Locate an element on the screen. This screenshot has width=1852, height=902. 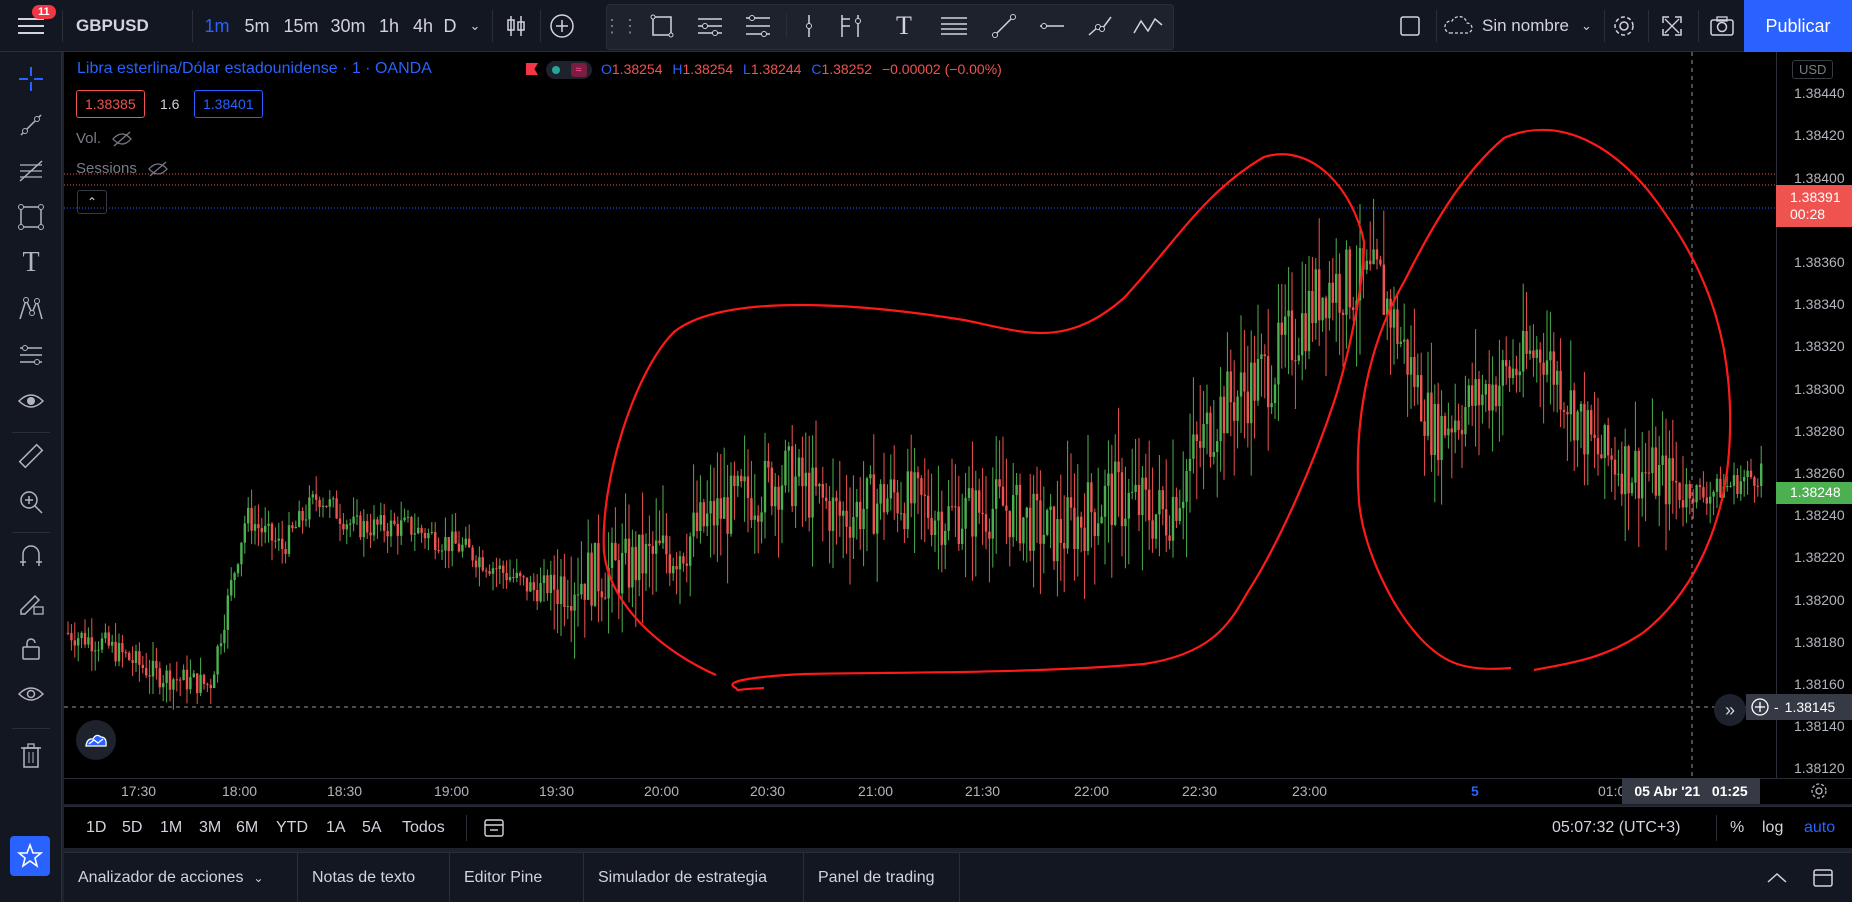
layout-name-dropdown: Sin nombre ⌄ is located at coordinates (1522, 26).